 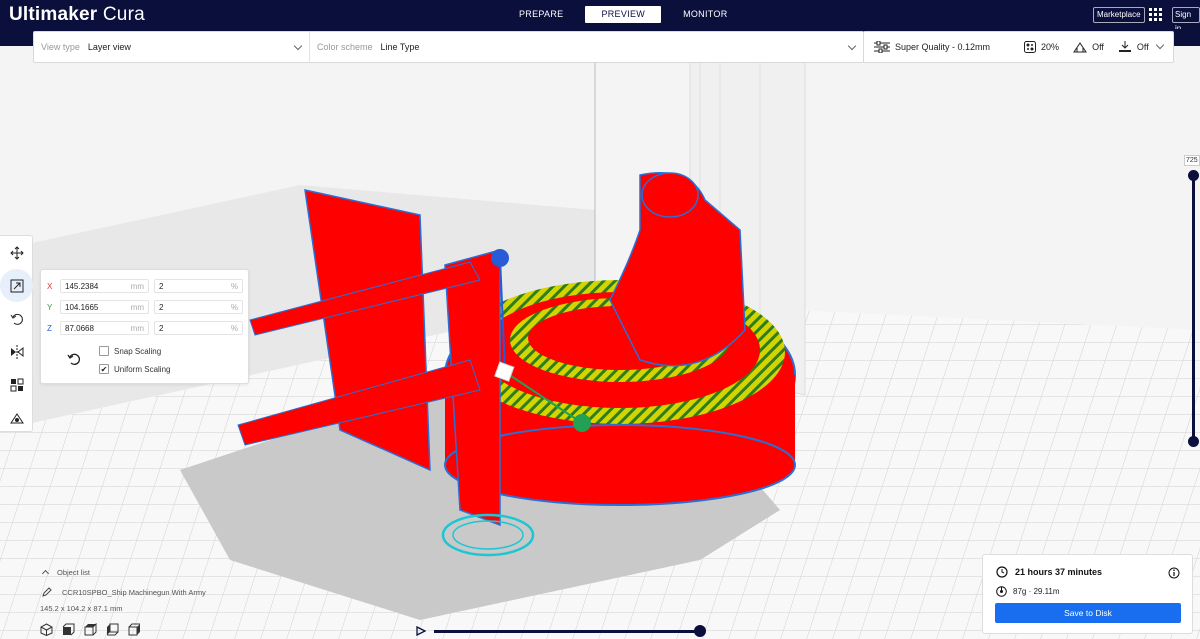 What do you see at coordinates (1119, 15) in the screenshot?
I see `marketplace-button: Marketplace` at bounding box center [1119, 15].